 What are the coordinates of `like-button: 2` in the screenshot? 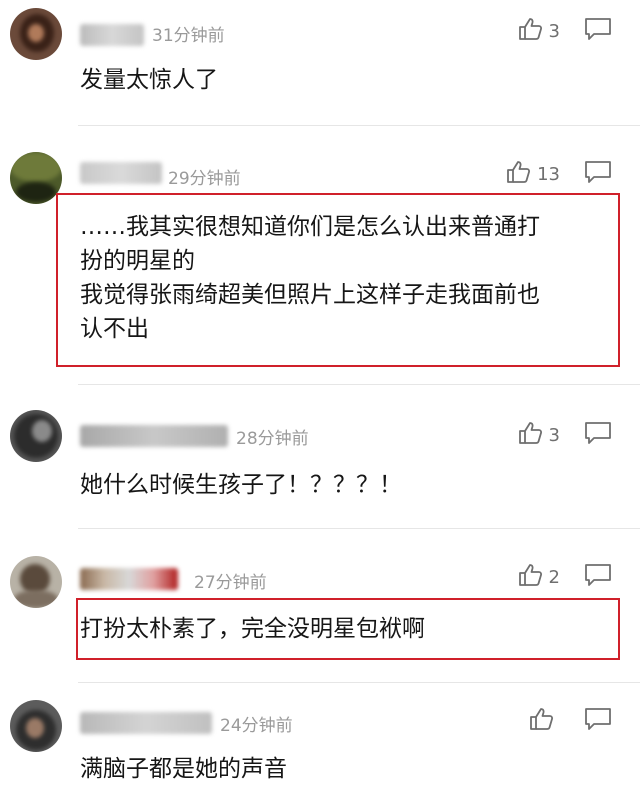 It's located at (538, 577).